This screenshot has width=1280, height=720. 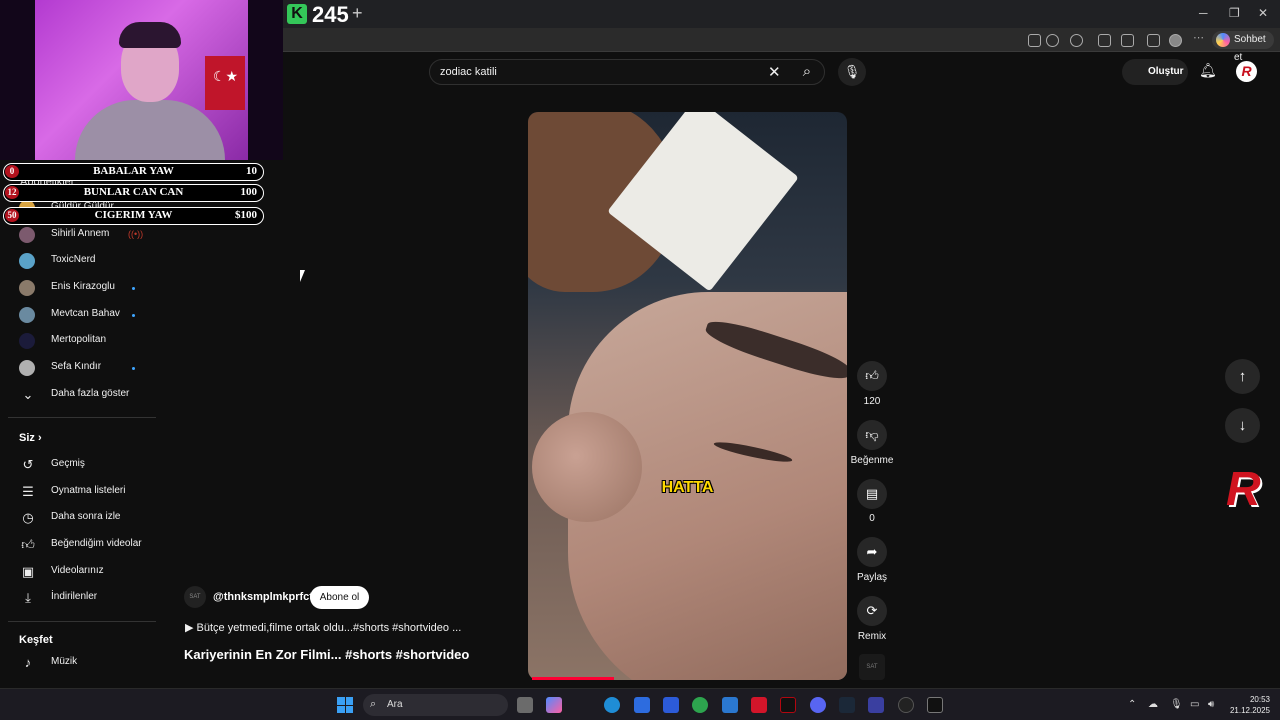 I want to click on microphone-icon: 🎙︎, so click(x=852, y=72).